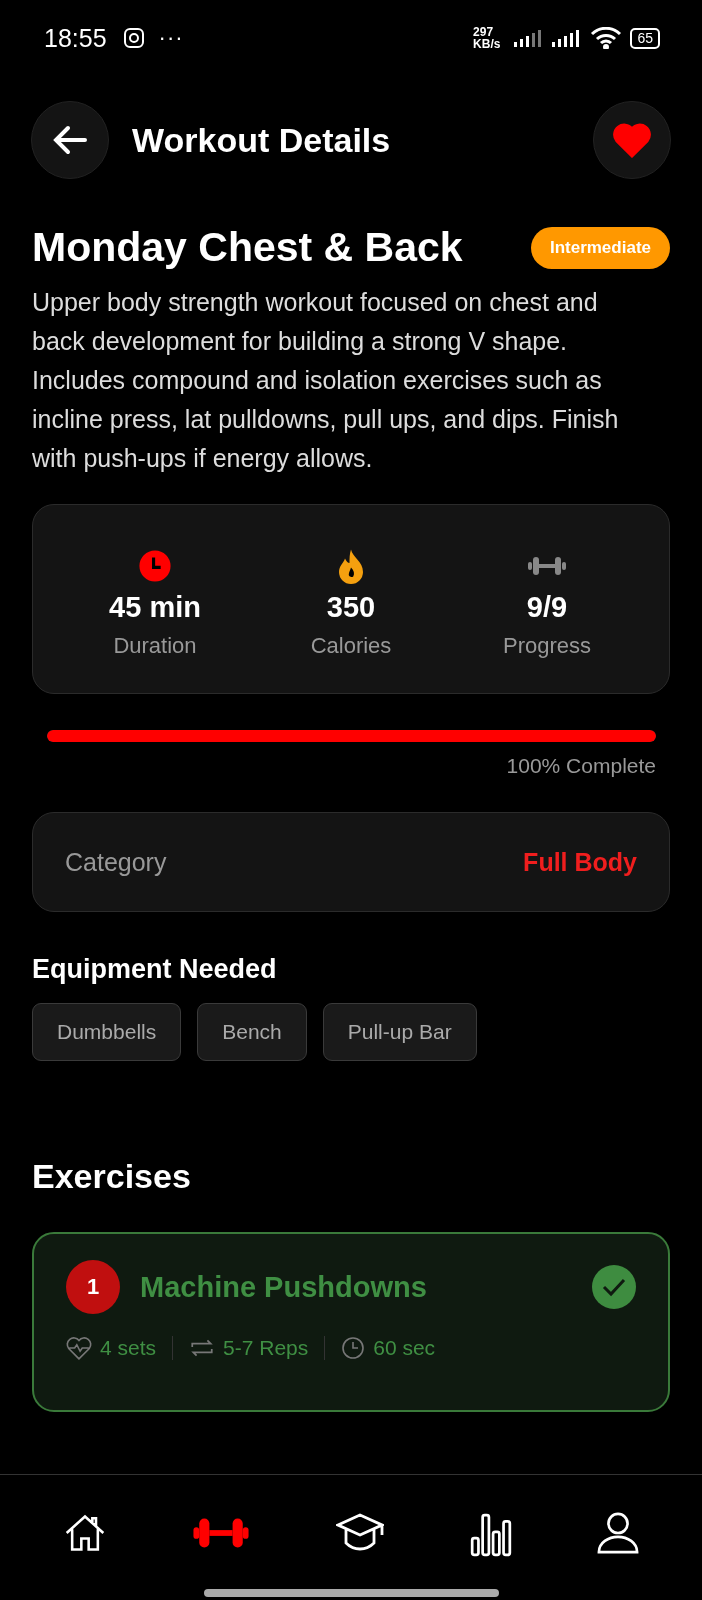 Image resolution: width=702 pixels, height=1600 pixels. I want to click on stat-label: Progress, so click(546, 646).